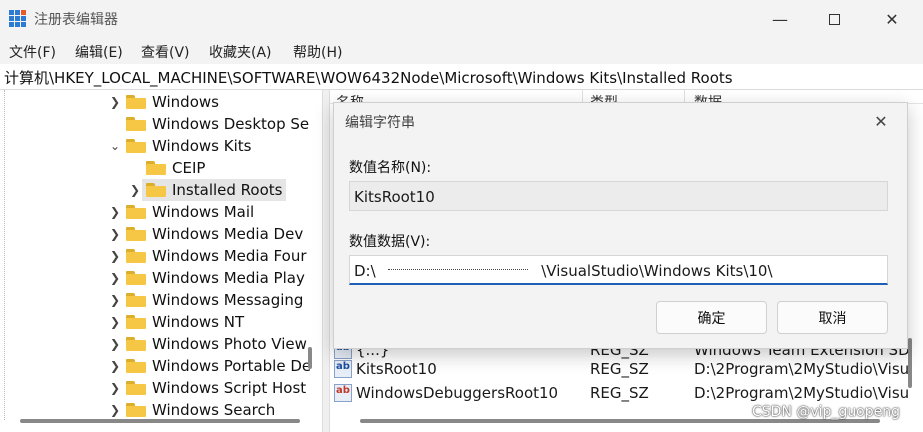 The width and height of the screenshot is (923, 432). Describe the element at coordinates (457, 393) in the screenshot. I see `list-cell-name: WindowsDebuggersRoot10` at that location.